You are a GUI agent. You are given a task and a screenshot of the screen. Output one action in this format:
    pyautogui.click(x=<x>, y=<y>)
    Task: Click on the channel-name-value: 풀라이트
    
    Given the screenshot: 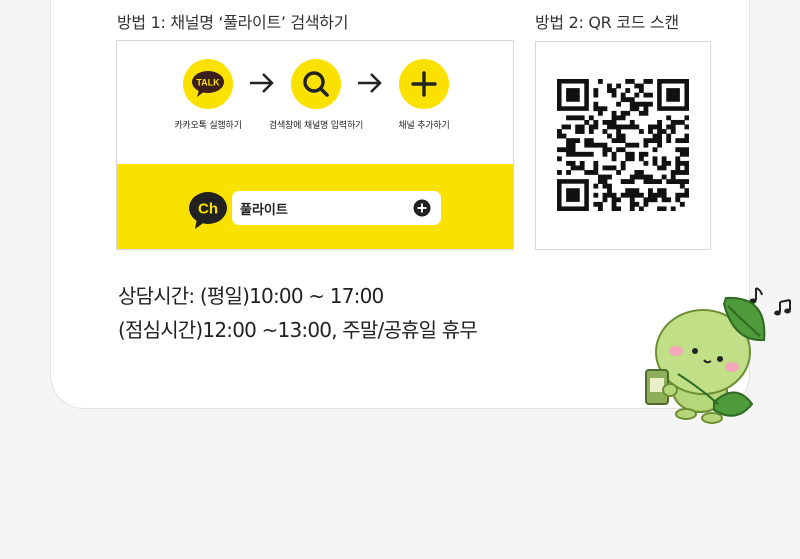 What is the action you would take?
    pyautogui.click(x=264, y=210)
    